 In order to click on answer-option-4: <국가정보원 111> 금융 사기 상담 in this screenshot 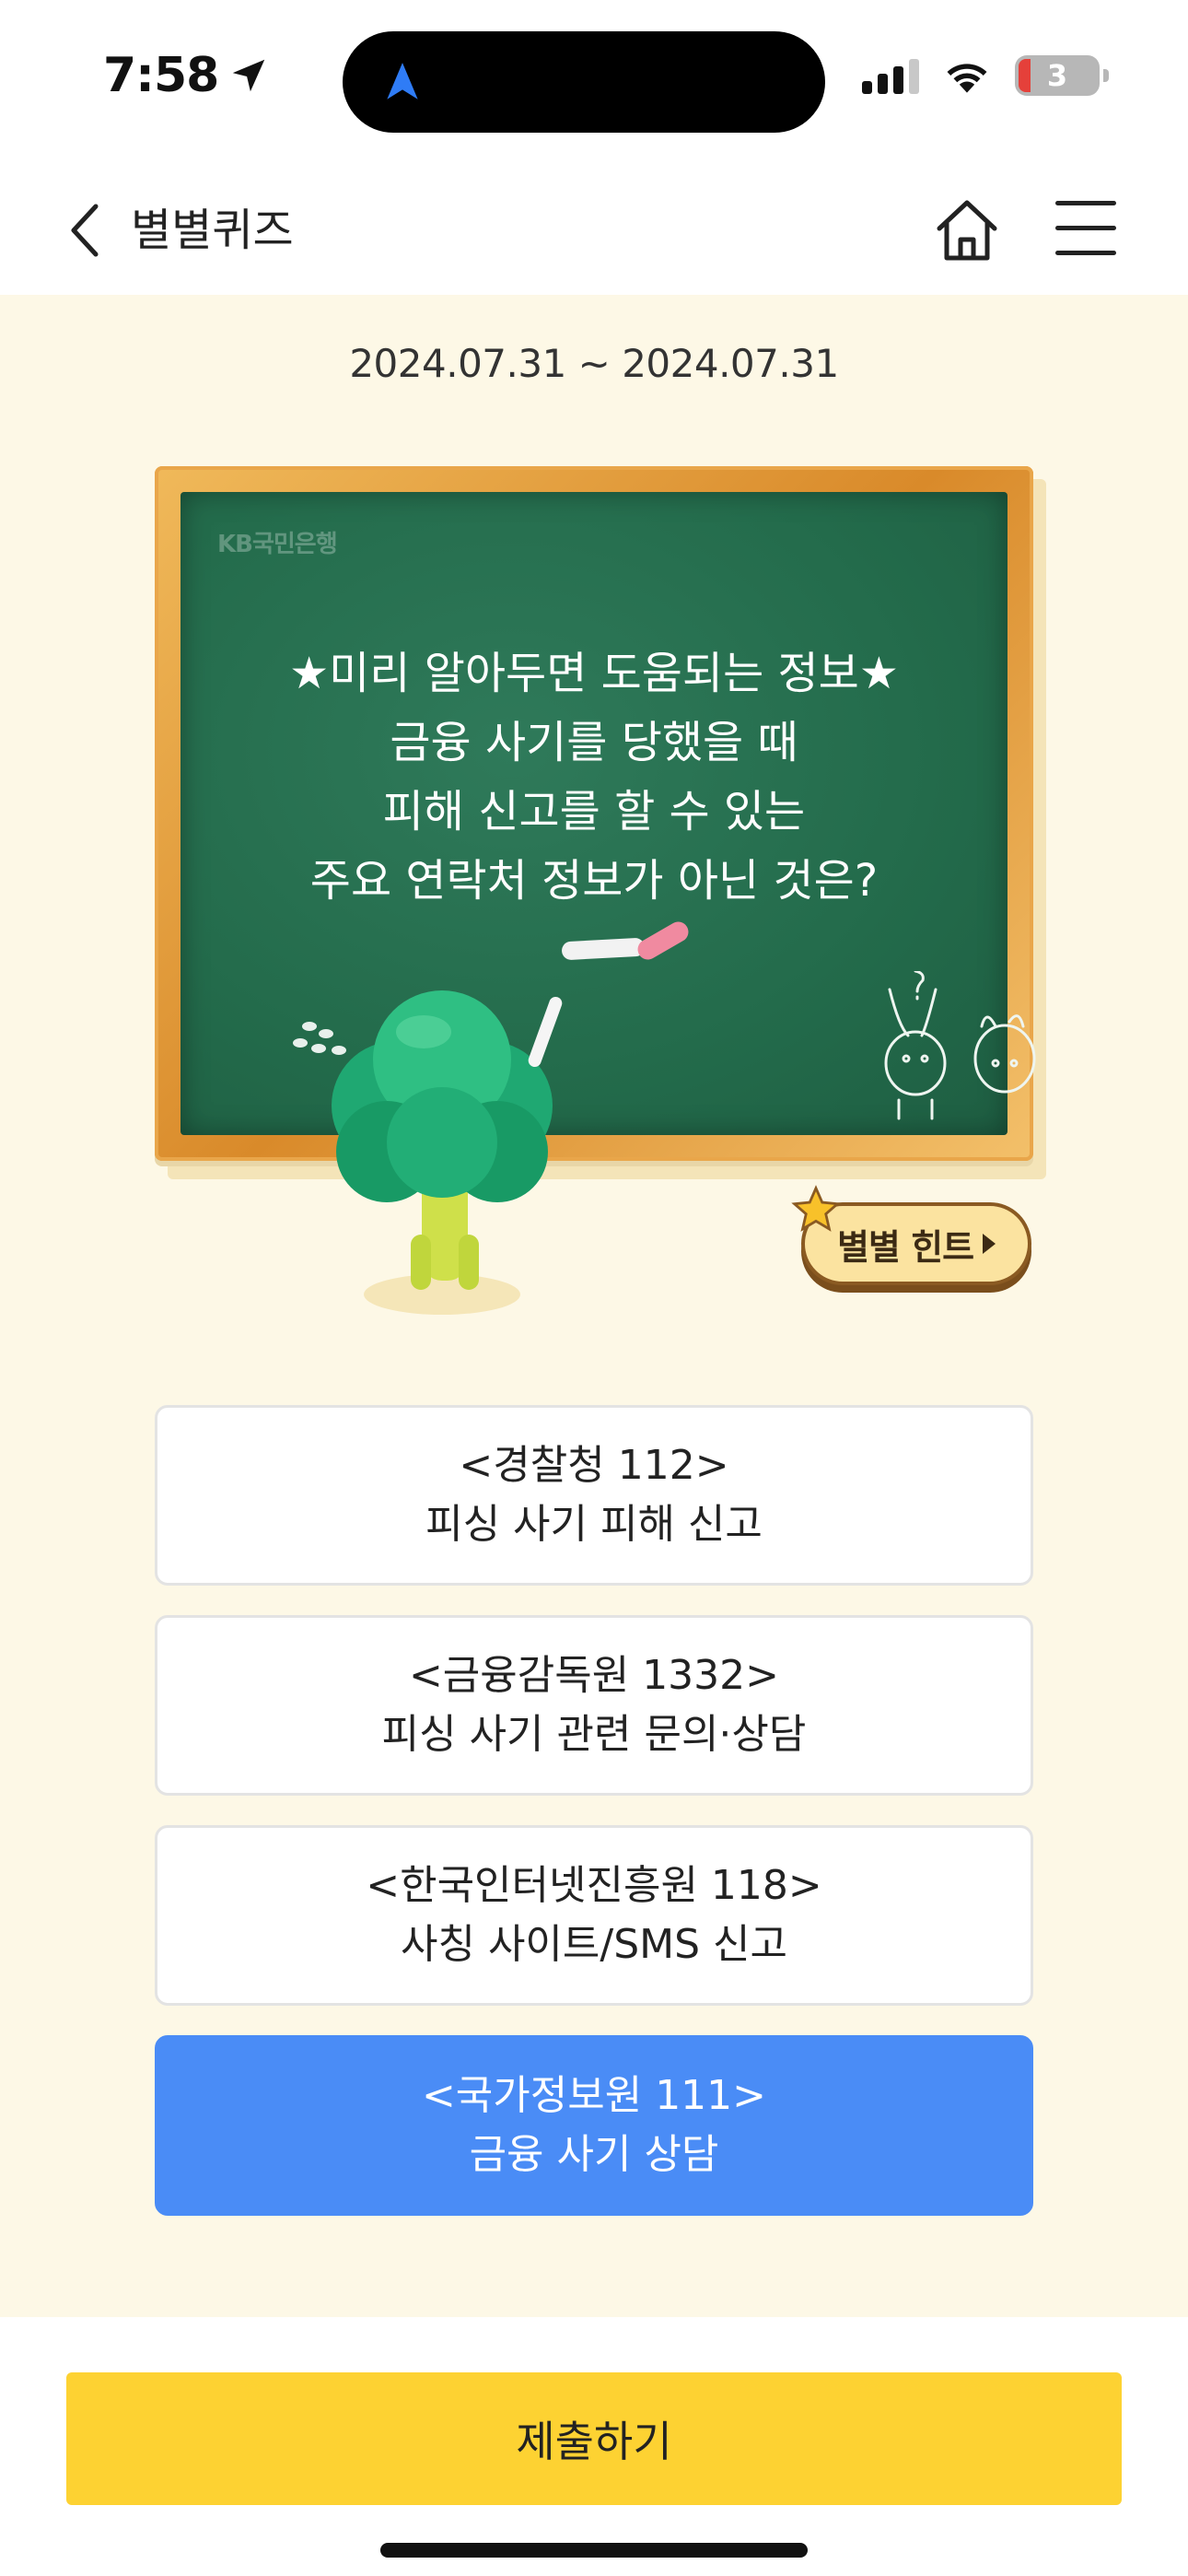, I will do `click(594, 2125)`.